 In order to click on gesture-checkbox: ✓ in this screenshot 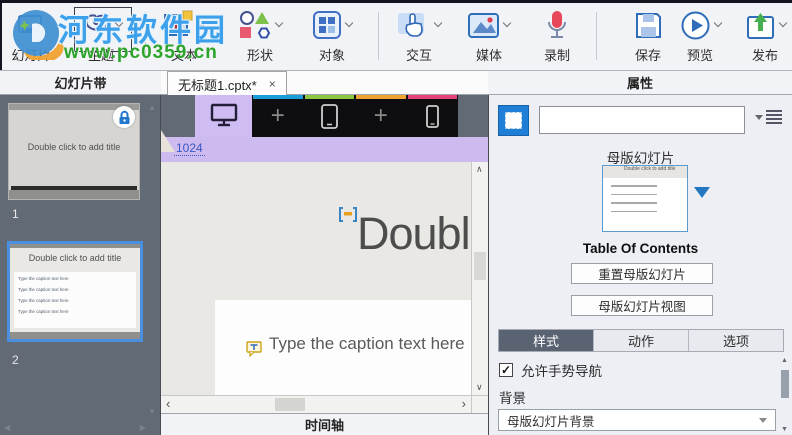, I will do `click(506, 370)`.